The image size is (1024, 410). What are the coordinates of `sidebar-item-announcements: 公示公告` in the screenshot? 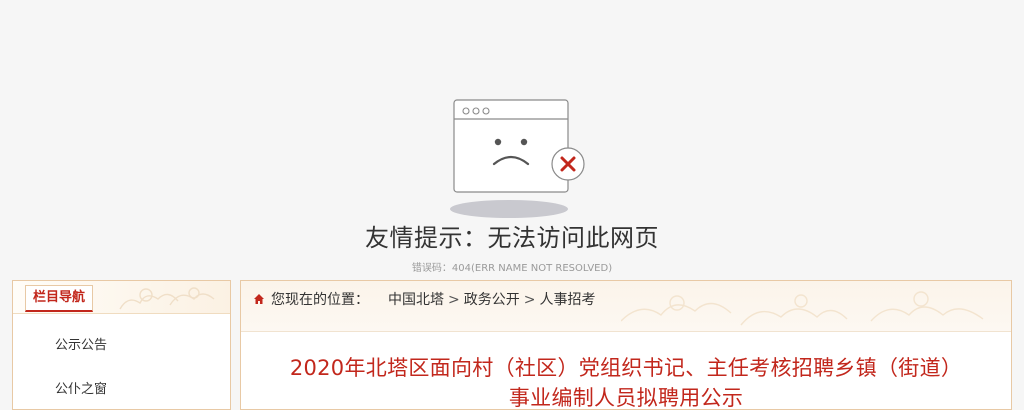 It's located at (81, 343).